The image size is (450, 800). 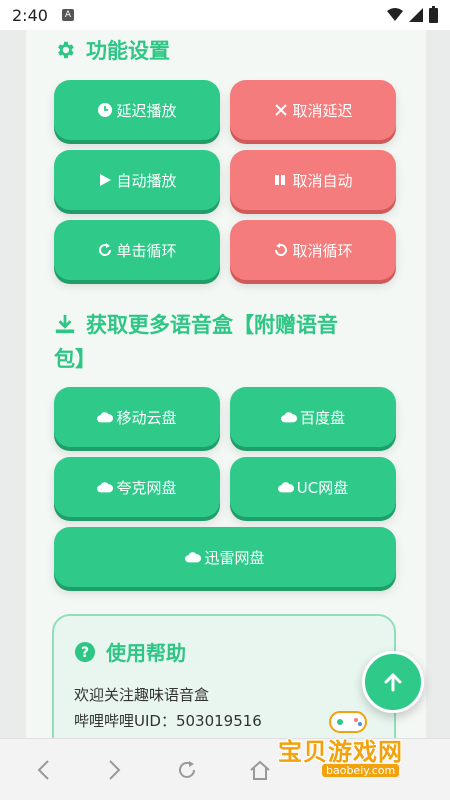 I want to click on undo-icon, so click(x=281, y=249).